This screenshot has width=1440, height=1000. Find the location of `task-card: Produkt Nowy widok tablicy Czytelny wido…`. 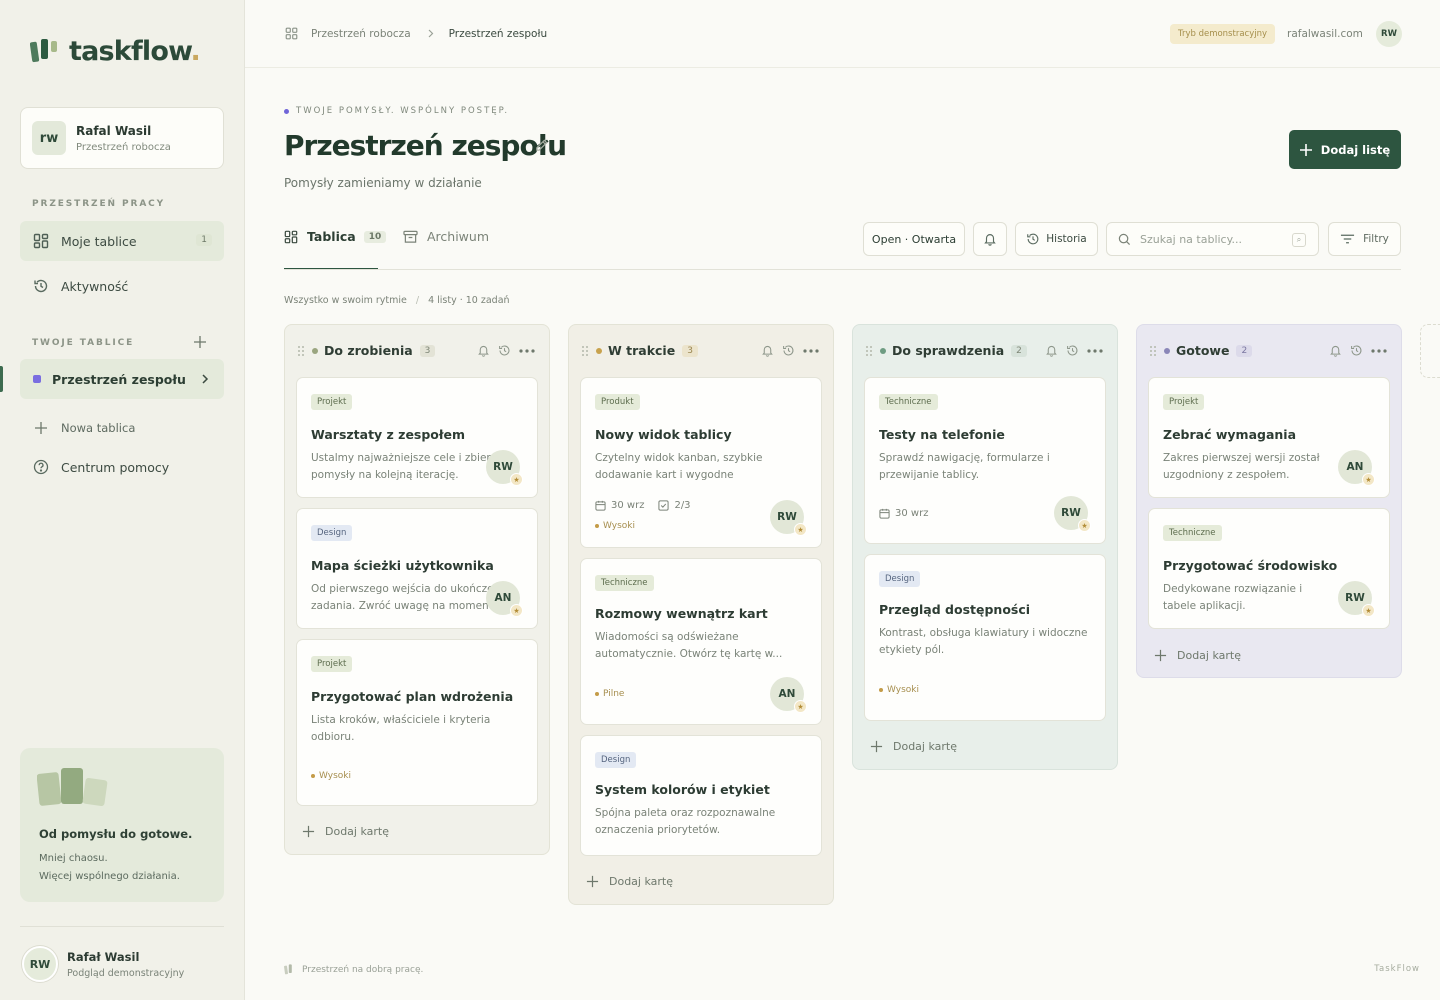

task-card: Produkt Nowy widok tablicy Czytelny wido… is located at coordinates (701, 462).